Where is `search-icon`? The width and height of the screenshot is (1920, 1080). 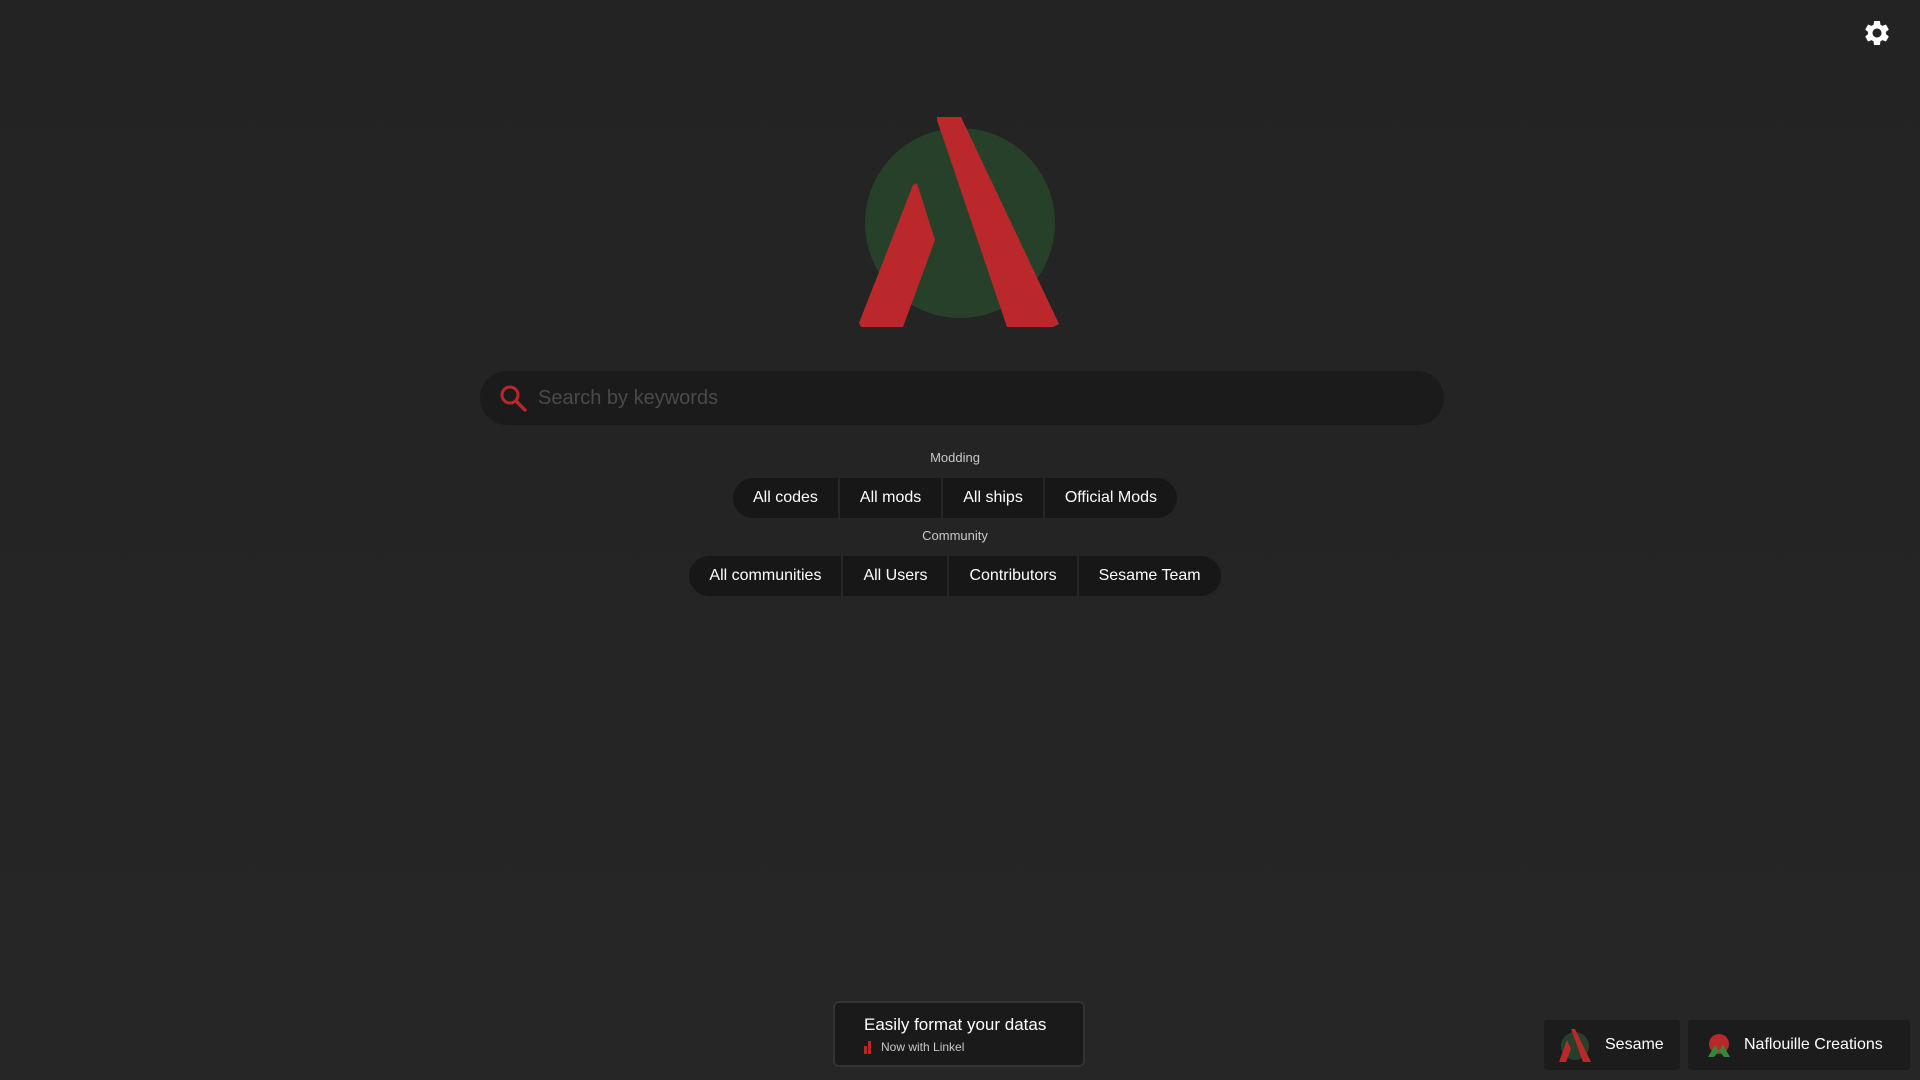 search-icon is located at coordinates (513, 398).